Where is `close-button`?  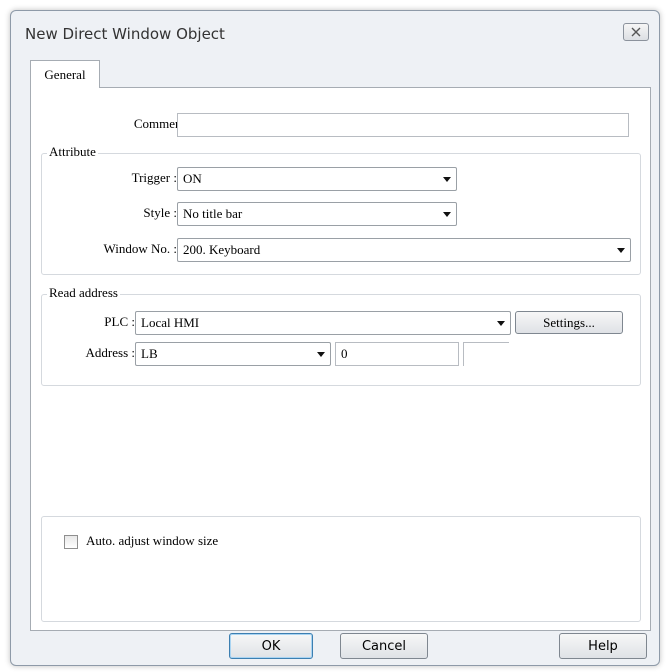 close-button is located at coordinates (636, 32).